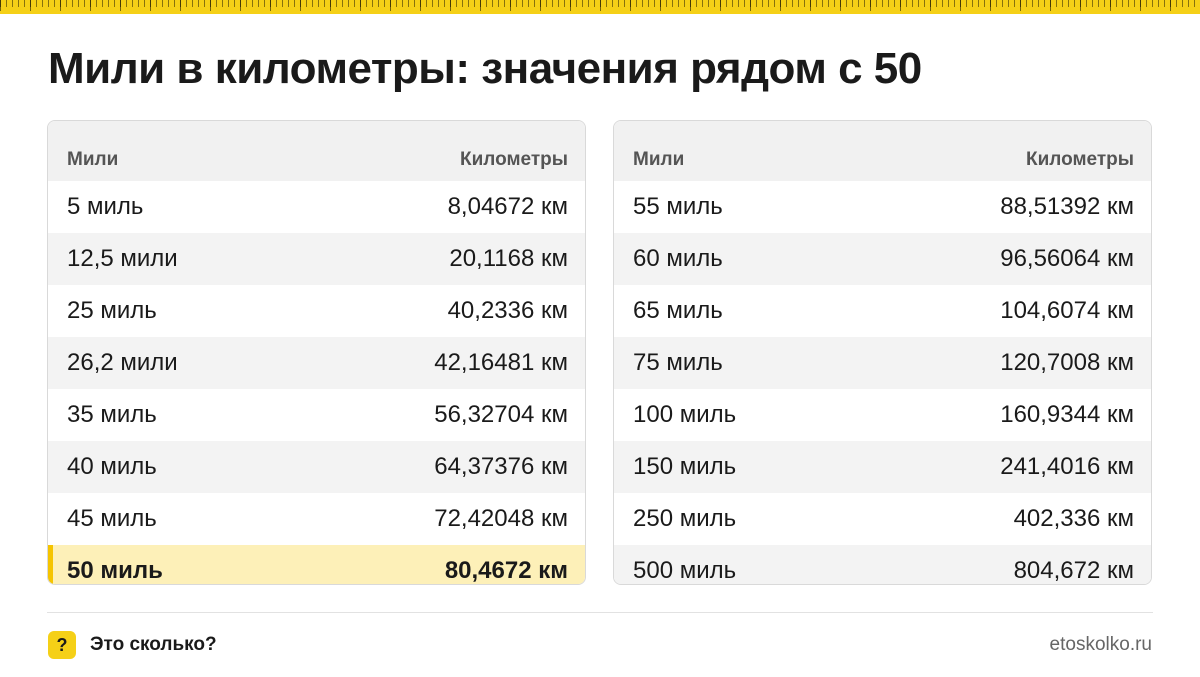 The height and width of the screenshot is (677, 1200). What do you see at coordinates (501, 414) in the screenshot?
I see `cell-km: 56,32704 км` at bounding box center [501, 414].